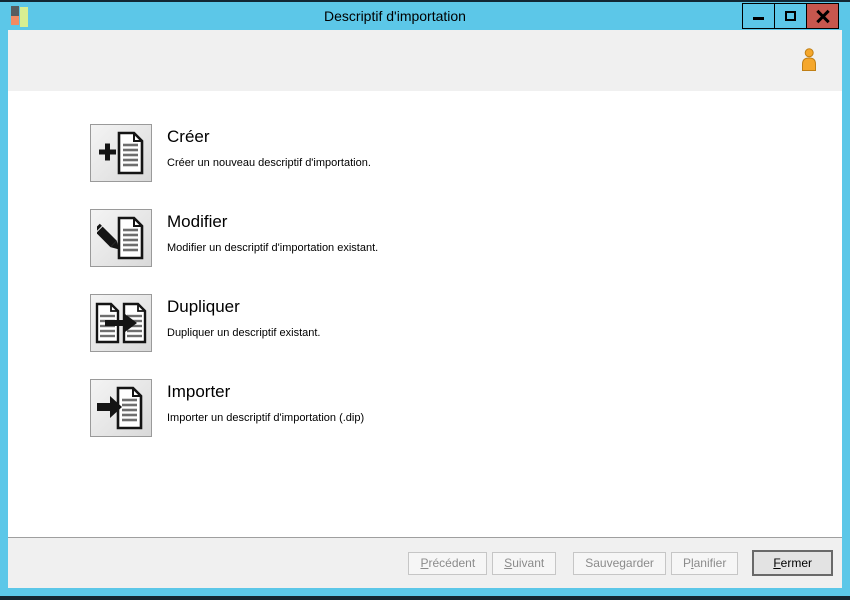 This screenshot has height=600, width=850. What do you see at coordinates (395, 16) in the screenshot?
I see `window-title: Descriptif d'importation` at bounding box center [395, 16].